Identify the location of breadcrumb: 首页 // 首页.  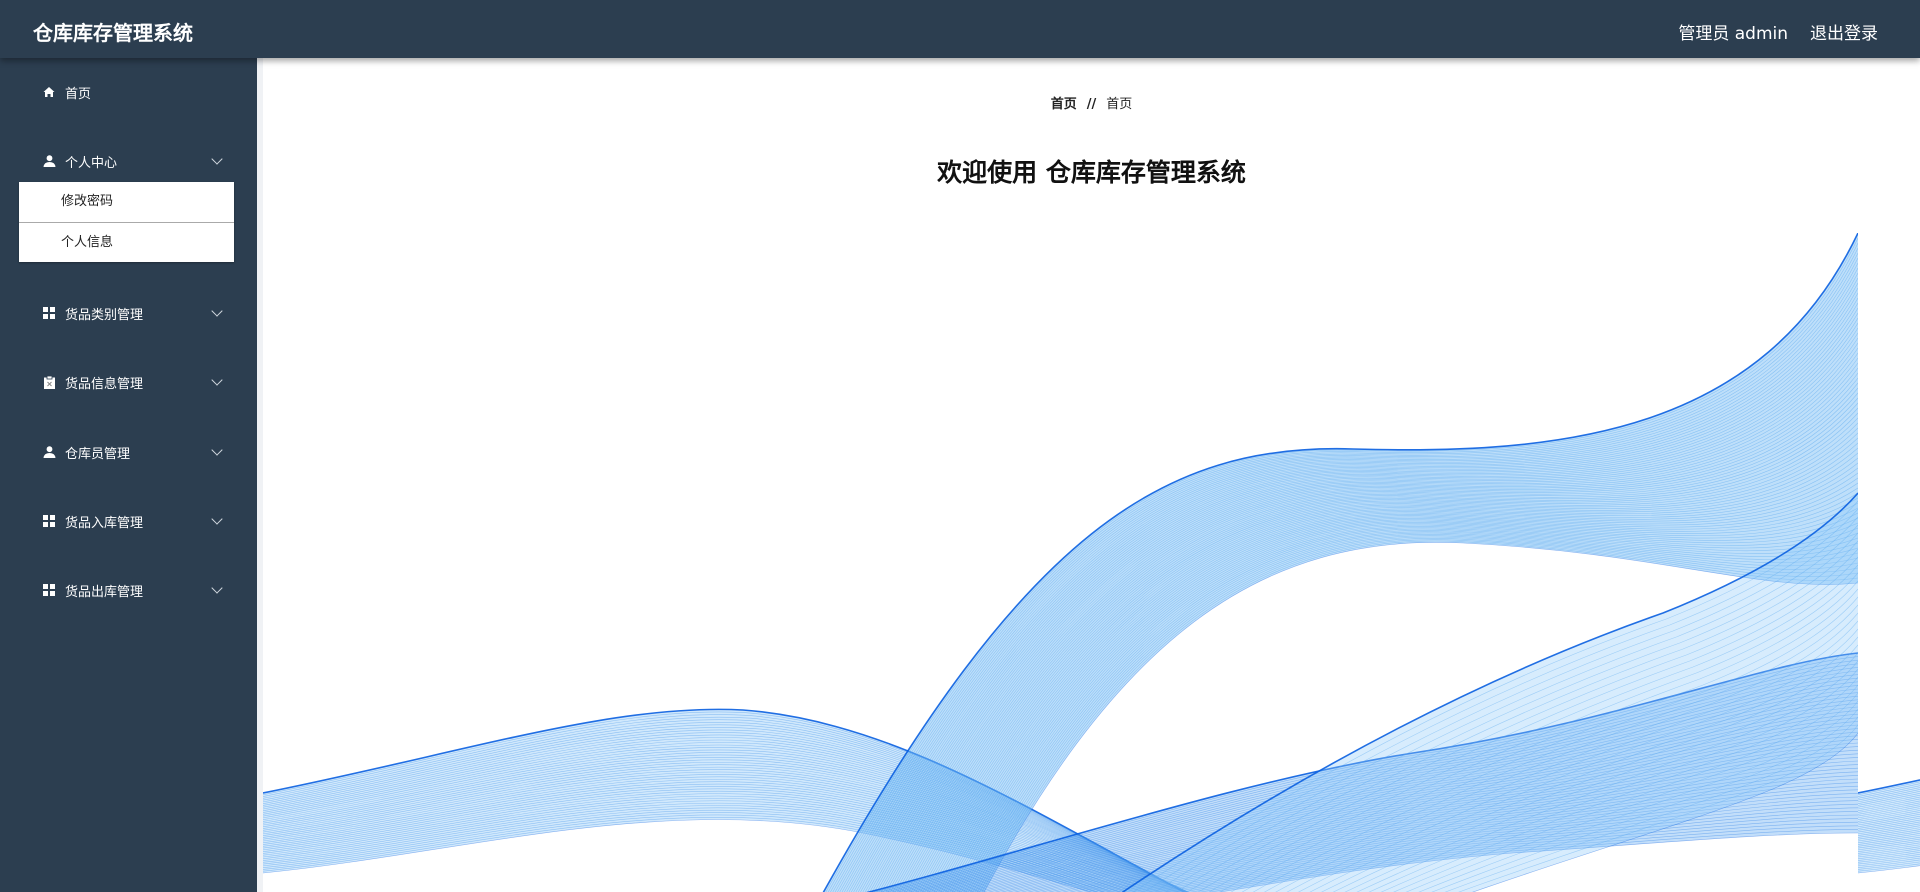
(1091, 102).